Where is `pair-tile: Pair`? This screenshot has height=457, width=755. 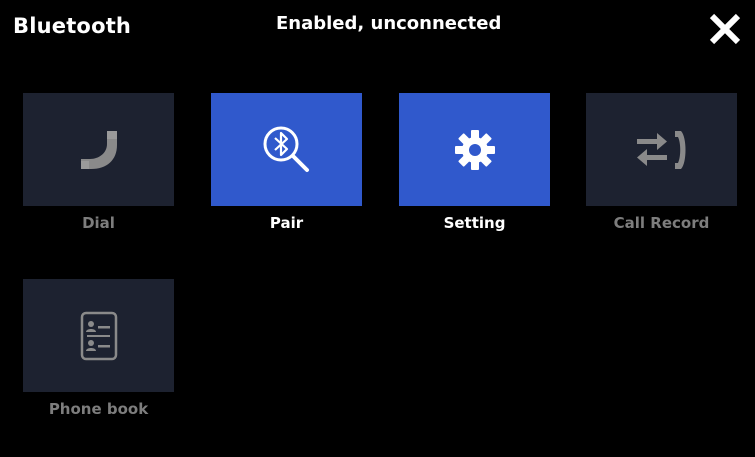
pair-tile: Pair is located at coordinates (286, 162).